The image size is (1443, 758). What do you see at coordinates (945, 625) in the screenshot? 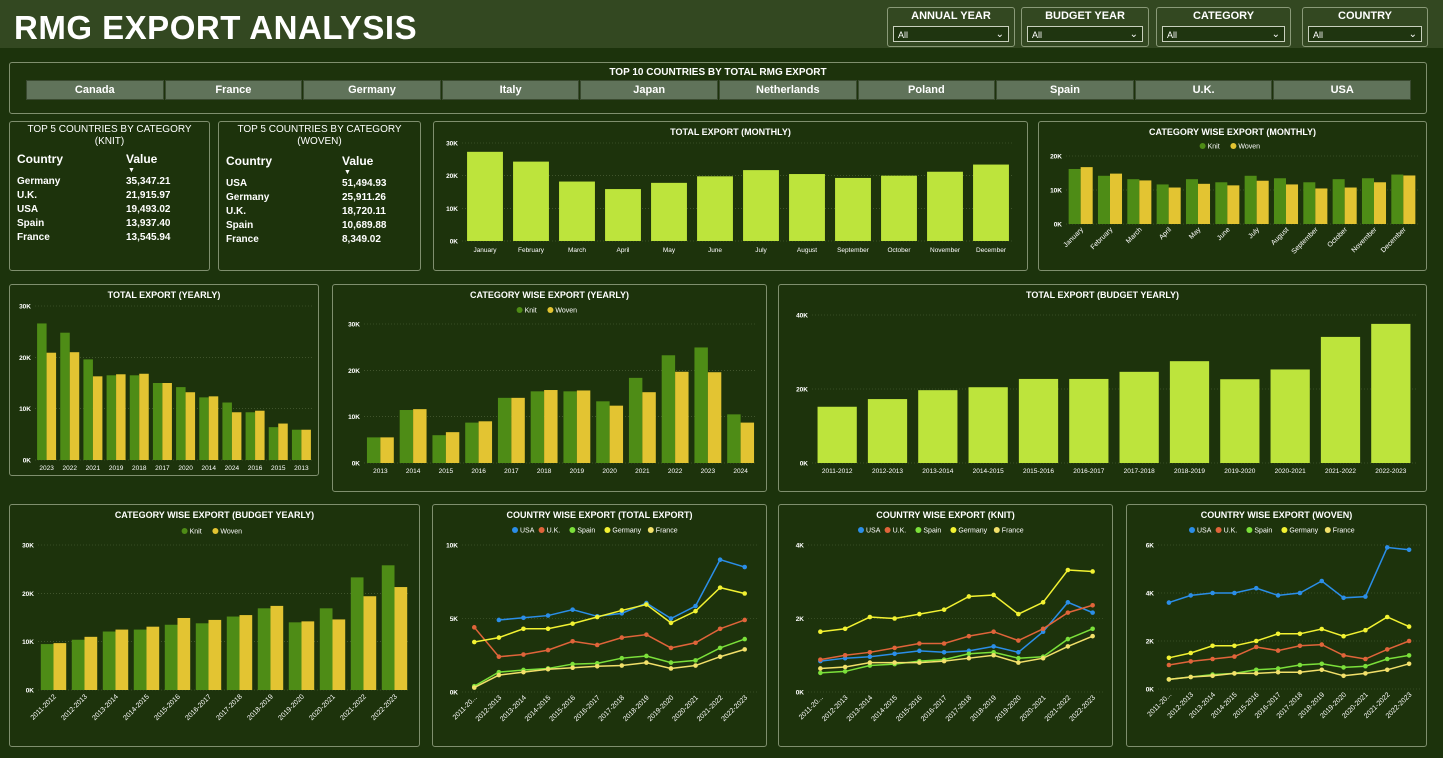
I see `chart-panel-country-knit` at bounding box center [945, 625].